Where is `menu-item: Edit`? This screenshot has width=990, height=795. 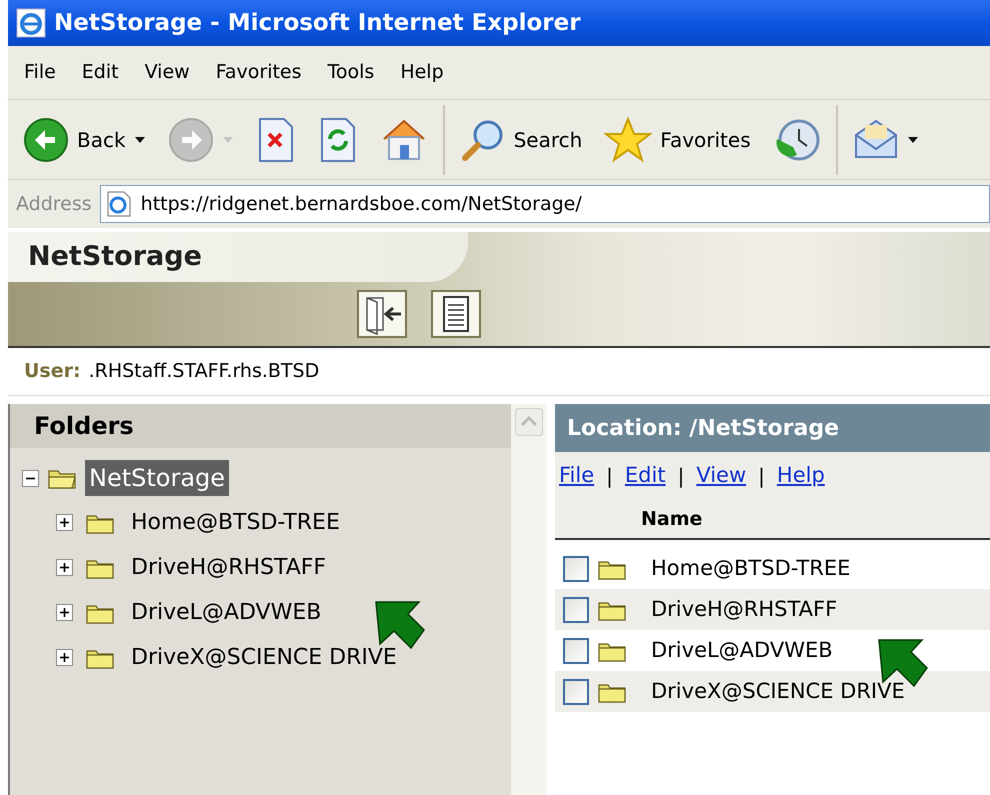
menu-item: Edit is located at coordinates (100, 72).